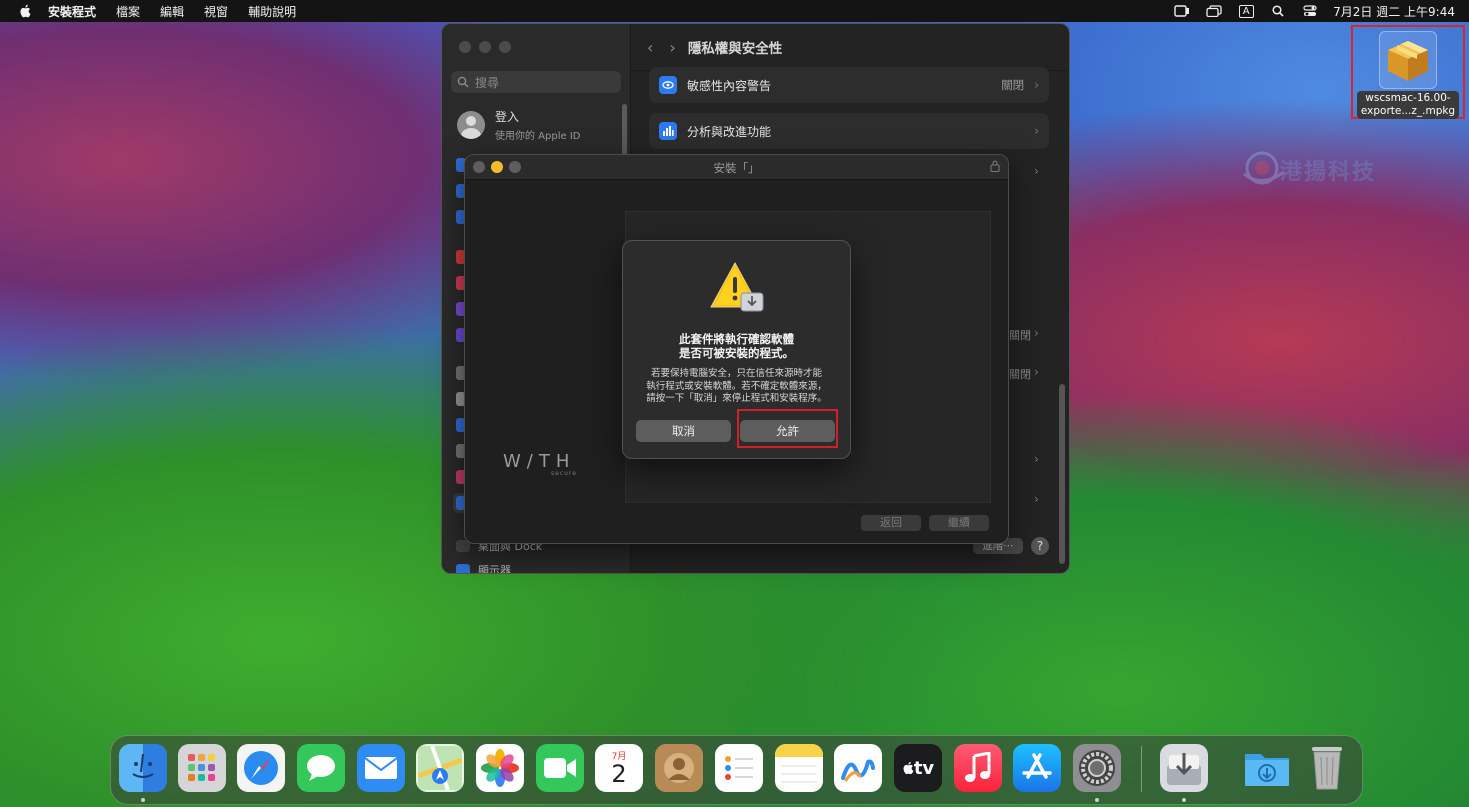  Describe the element at coordinates (1182, 11) in the screenshot. I see `screen-share-icon` at that location.